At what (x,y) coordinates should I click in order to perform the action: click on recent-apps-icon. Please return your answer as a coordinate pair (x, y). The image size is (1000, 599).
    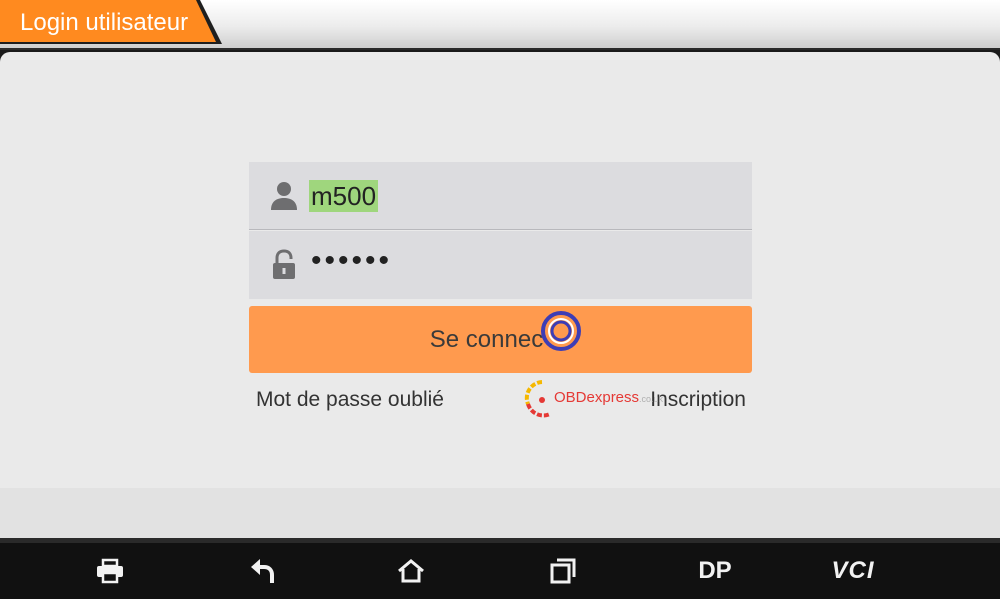
    Looking at the image, I should click on (563, 571).